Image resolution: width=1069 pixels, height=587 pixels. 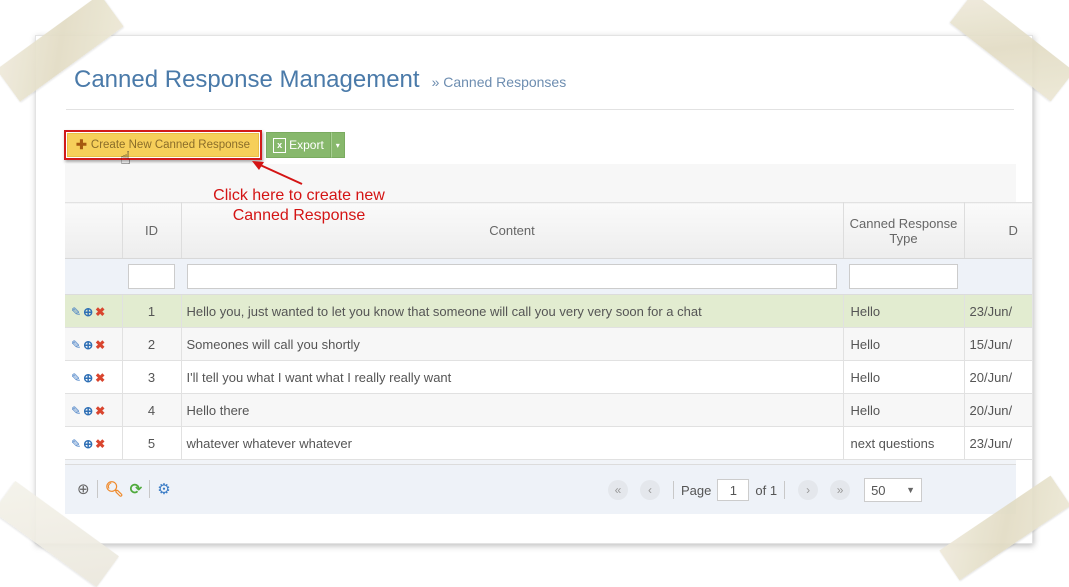 I want to click on export-dropdown-toggle: ▾, so click(x=337, y=145).